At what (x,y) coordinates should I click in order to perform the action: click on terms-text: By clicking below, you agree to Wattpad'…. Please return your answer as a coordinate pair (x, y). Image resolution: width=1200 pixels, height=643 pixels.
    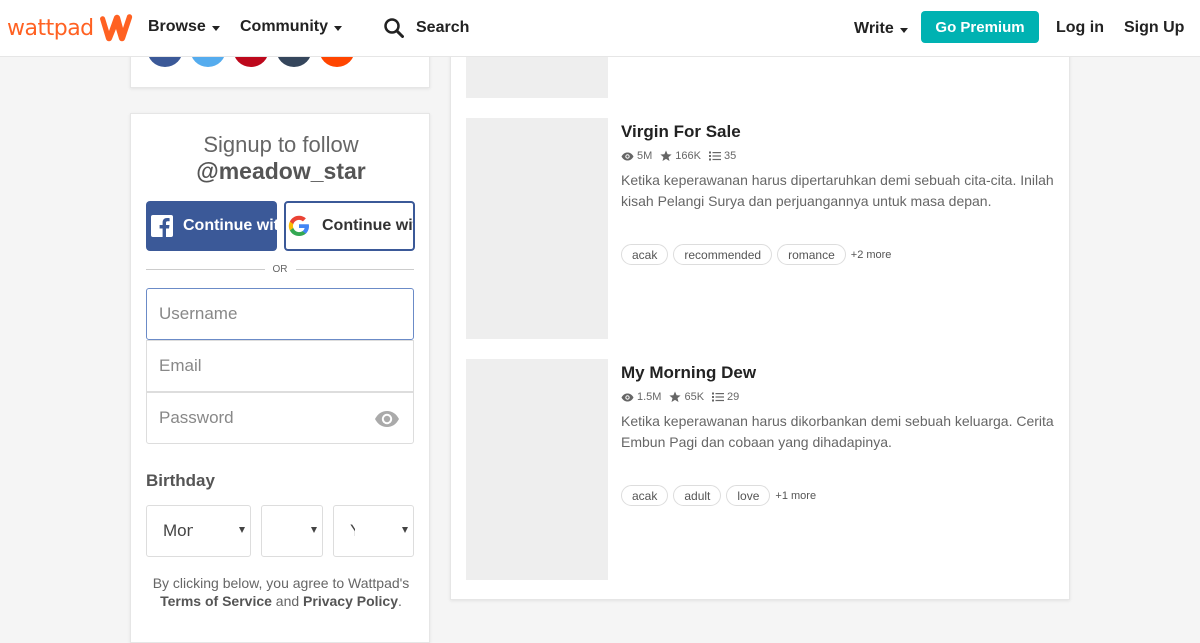
    Looking at the image, I should click on (281, 592).